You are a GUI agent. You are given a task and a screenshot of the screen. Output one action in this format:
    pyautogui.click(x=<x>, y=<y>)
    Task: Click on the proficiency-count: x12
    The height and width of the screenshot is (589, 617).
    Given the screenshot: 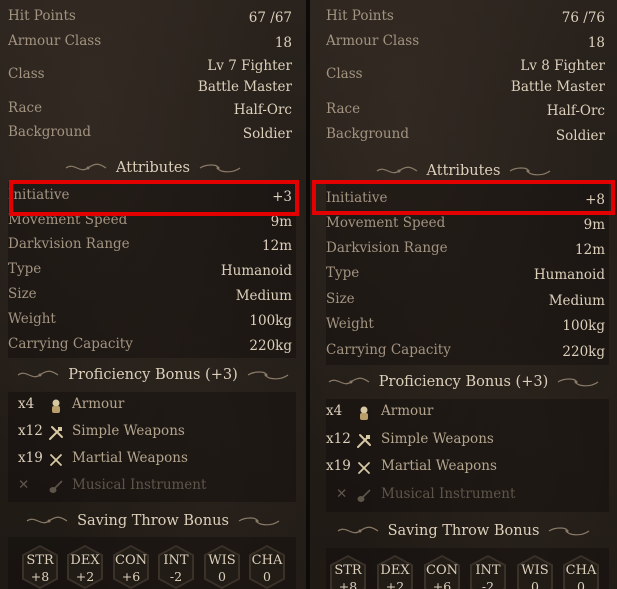 What is the action you would take?
    pyautogui.click(x=30, y=431)
    